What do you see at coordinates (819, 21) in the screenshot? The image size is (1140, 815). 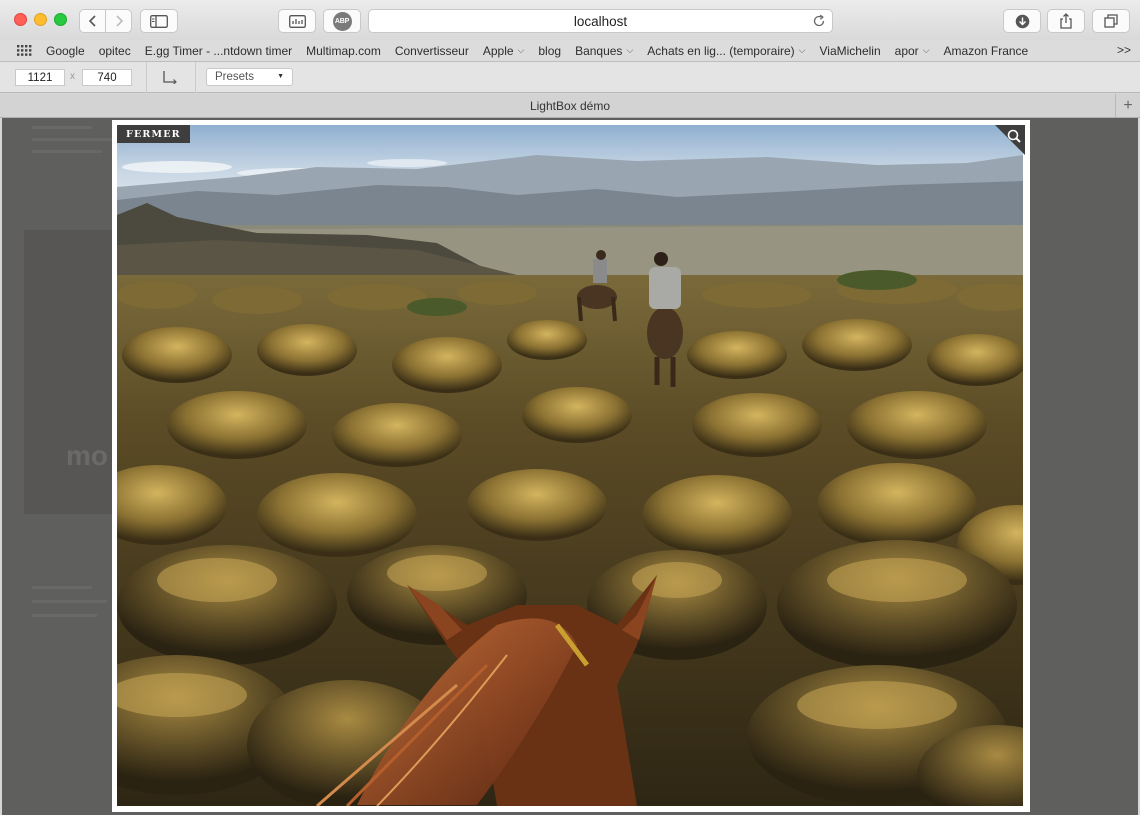 I see `reload-icon` at bounding box center [819, 21].